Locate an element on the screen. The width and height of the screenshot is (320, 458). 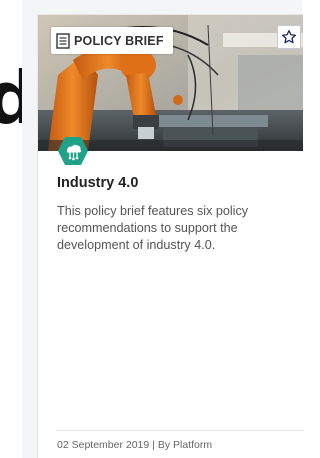
topic-badge is located at coordinates (73, 151).